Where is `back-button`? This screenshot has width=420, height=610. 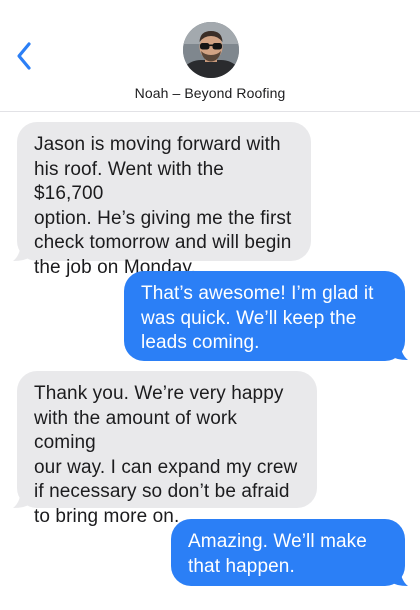
back-button is located at coordinates (24, 56).